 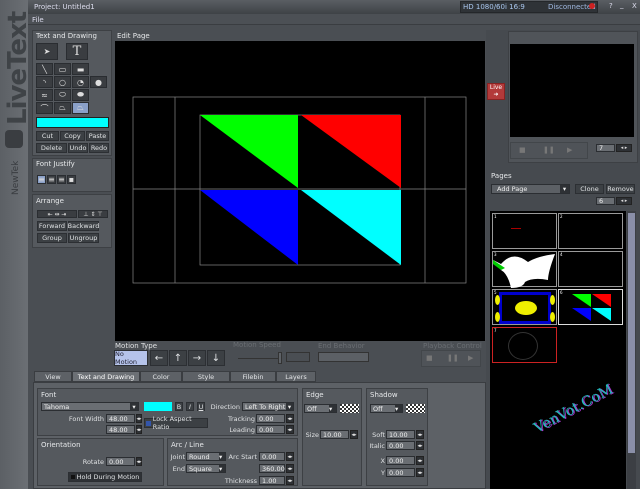 I want to click on font-width-spinner: ◂▸, so click(x=139, y=418).